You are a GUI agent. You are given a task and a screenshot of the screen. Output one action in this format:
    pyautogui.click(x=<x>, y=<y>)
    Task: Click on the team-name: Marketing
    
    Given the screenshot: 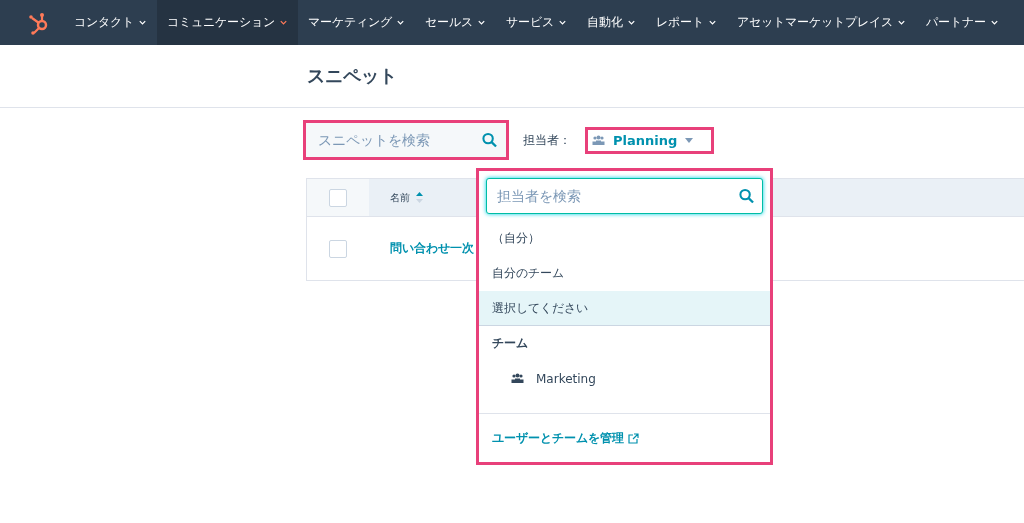 What is the action you would take?
    pyautogui.click(x=566, y=378)
    